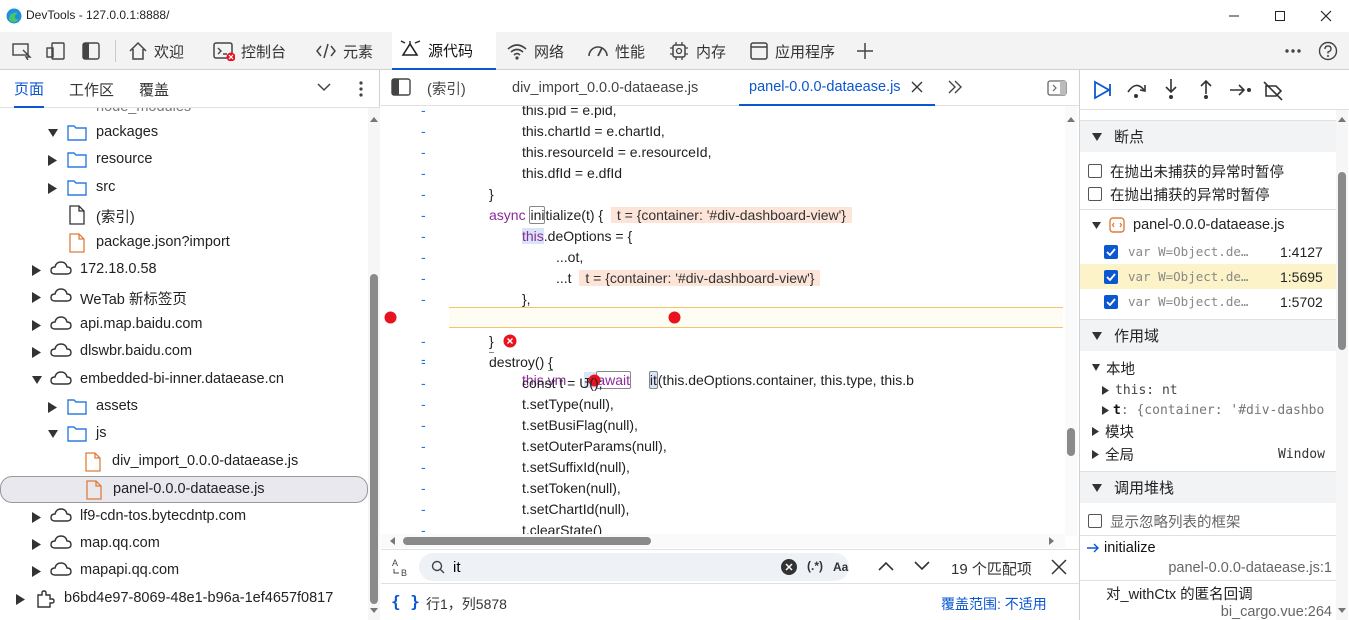 The image size is (1349, 620). I want to click on code-hscroll-thumb, so click(527, 541).